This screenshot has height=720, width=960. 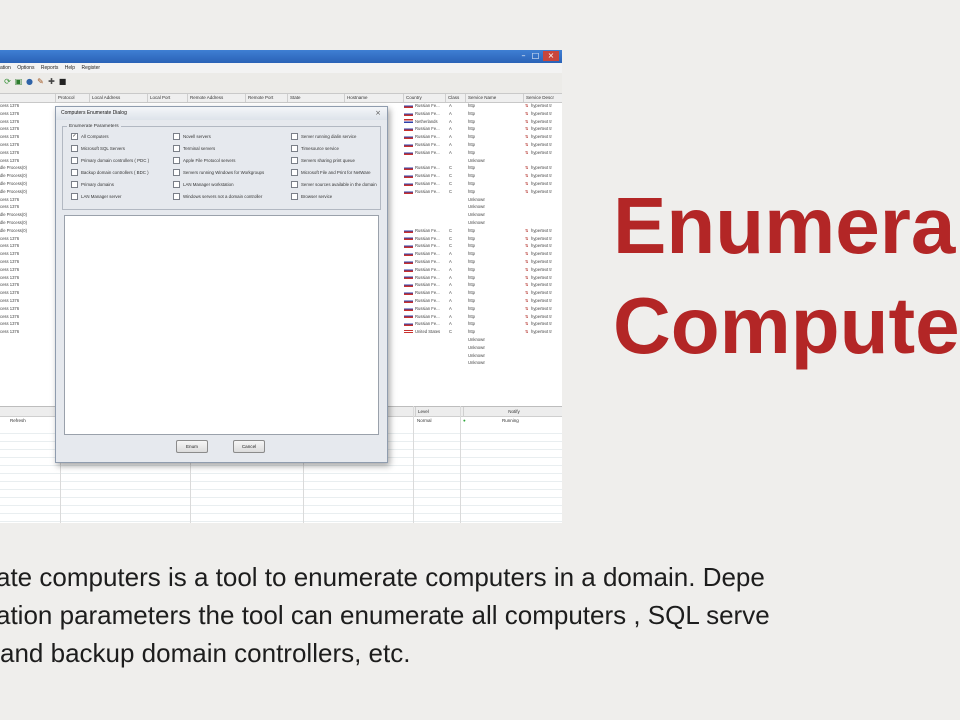 I want to click on column-header: Protocol, so click(x=72, y=98).